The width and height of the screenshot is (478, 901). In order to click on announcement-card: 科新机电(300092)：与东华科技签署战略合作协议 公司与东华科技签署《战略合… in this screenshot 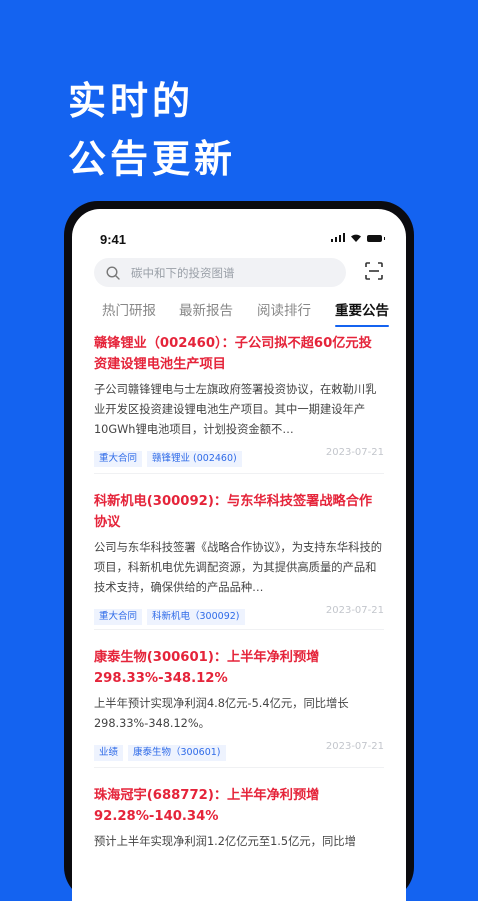, I will do `click(239, 558)`.